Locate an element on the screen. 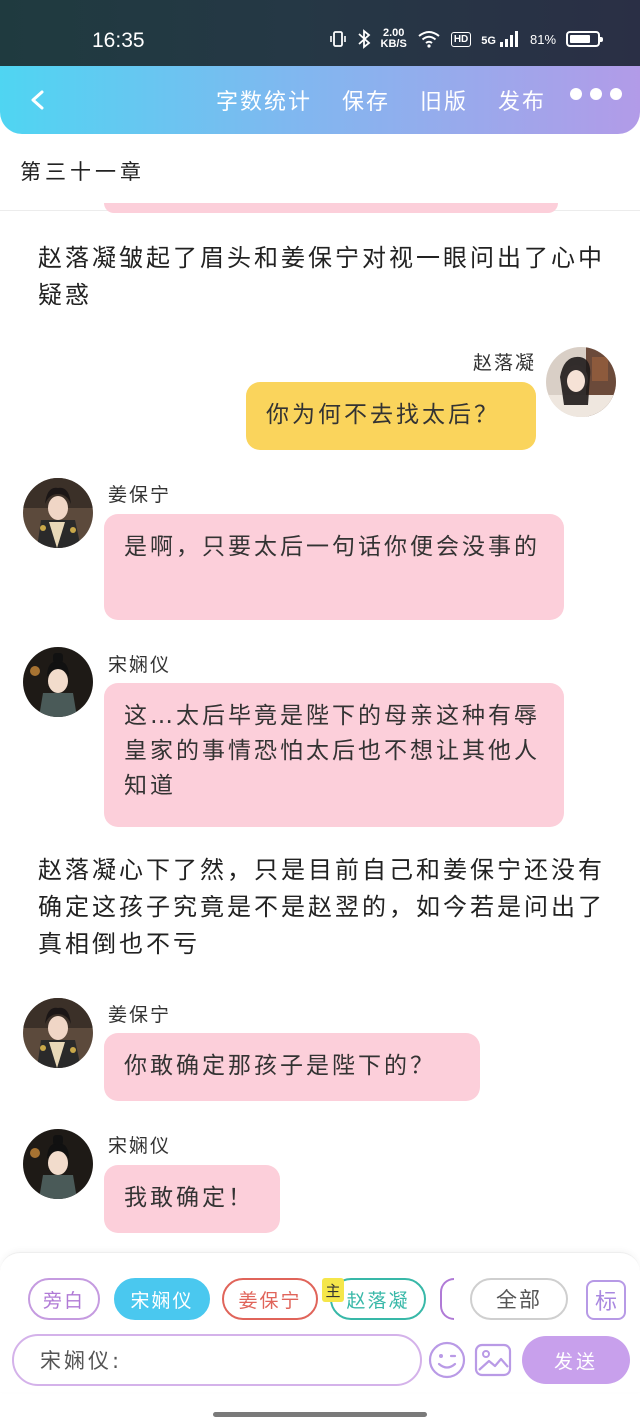  role-chip-jiang-baoning: 姜保宁 is located at coordinates (270, 1299).